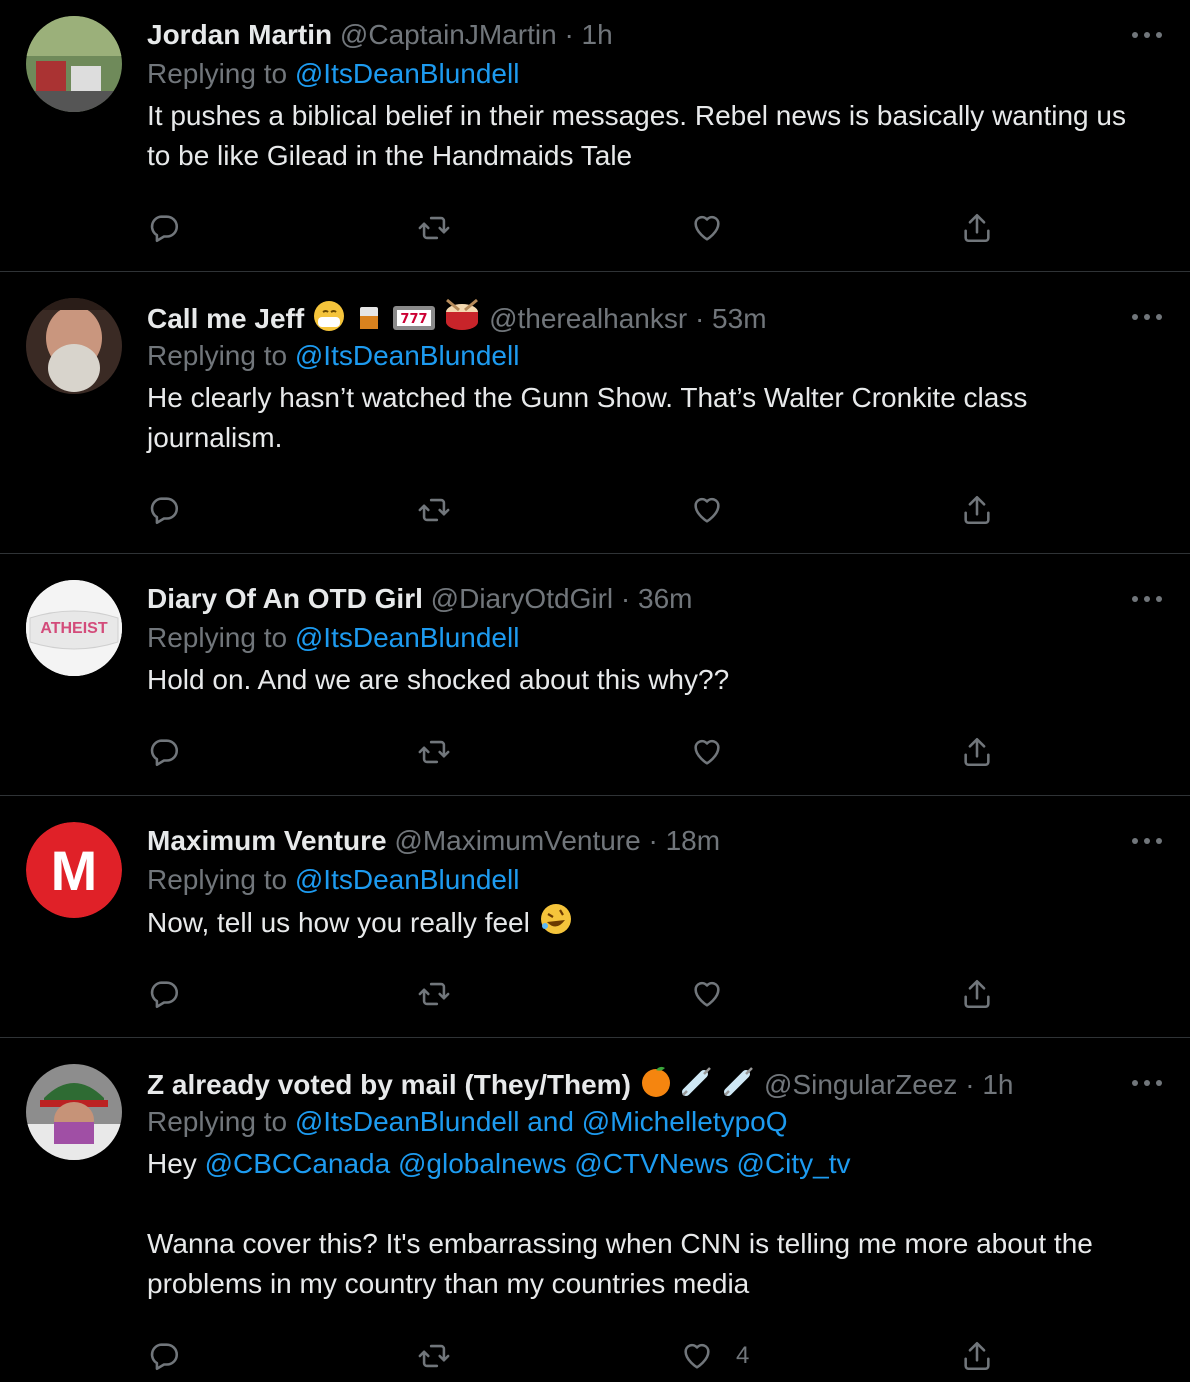 This screenshot has height=1382, width=1190. Describe the element at coordinates (413, 319) in the screenshot. I see `svg-text: 777` at that location.